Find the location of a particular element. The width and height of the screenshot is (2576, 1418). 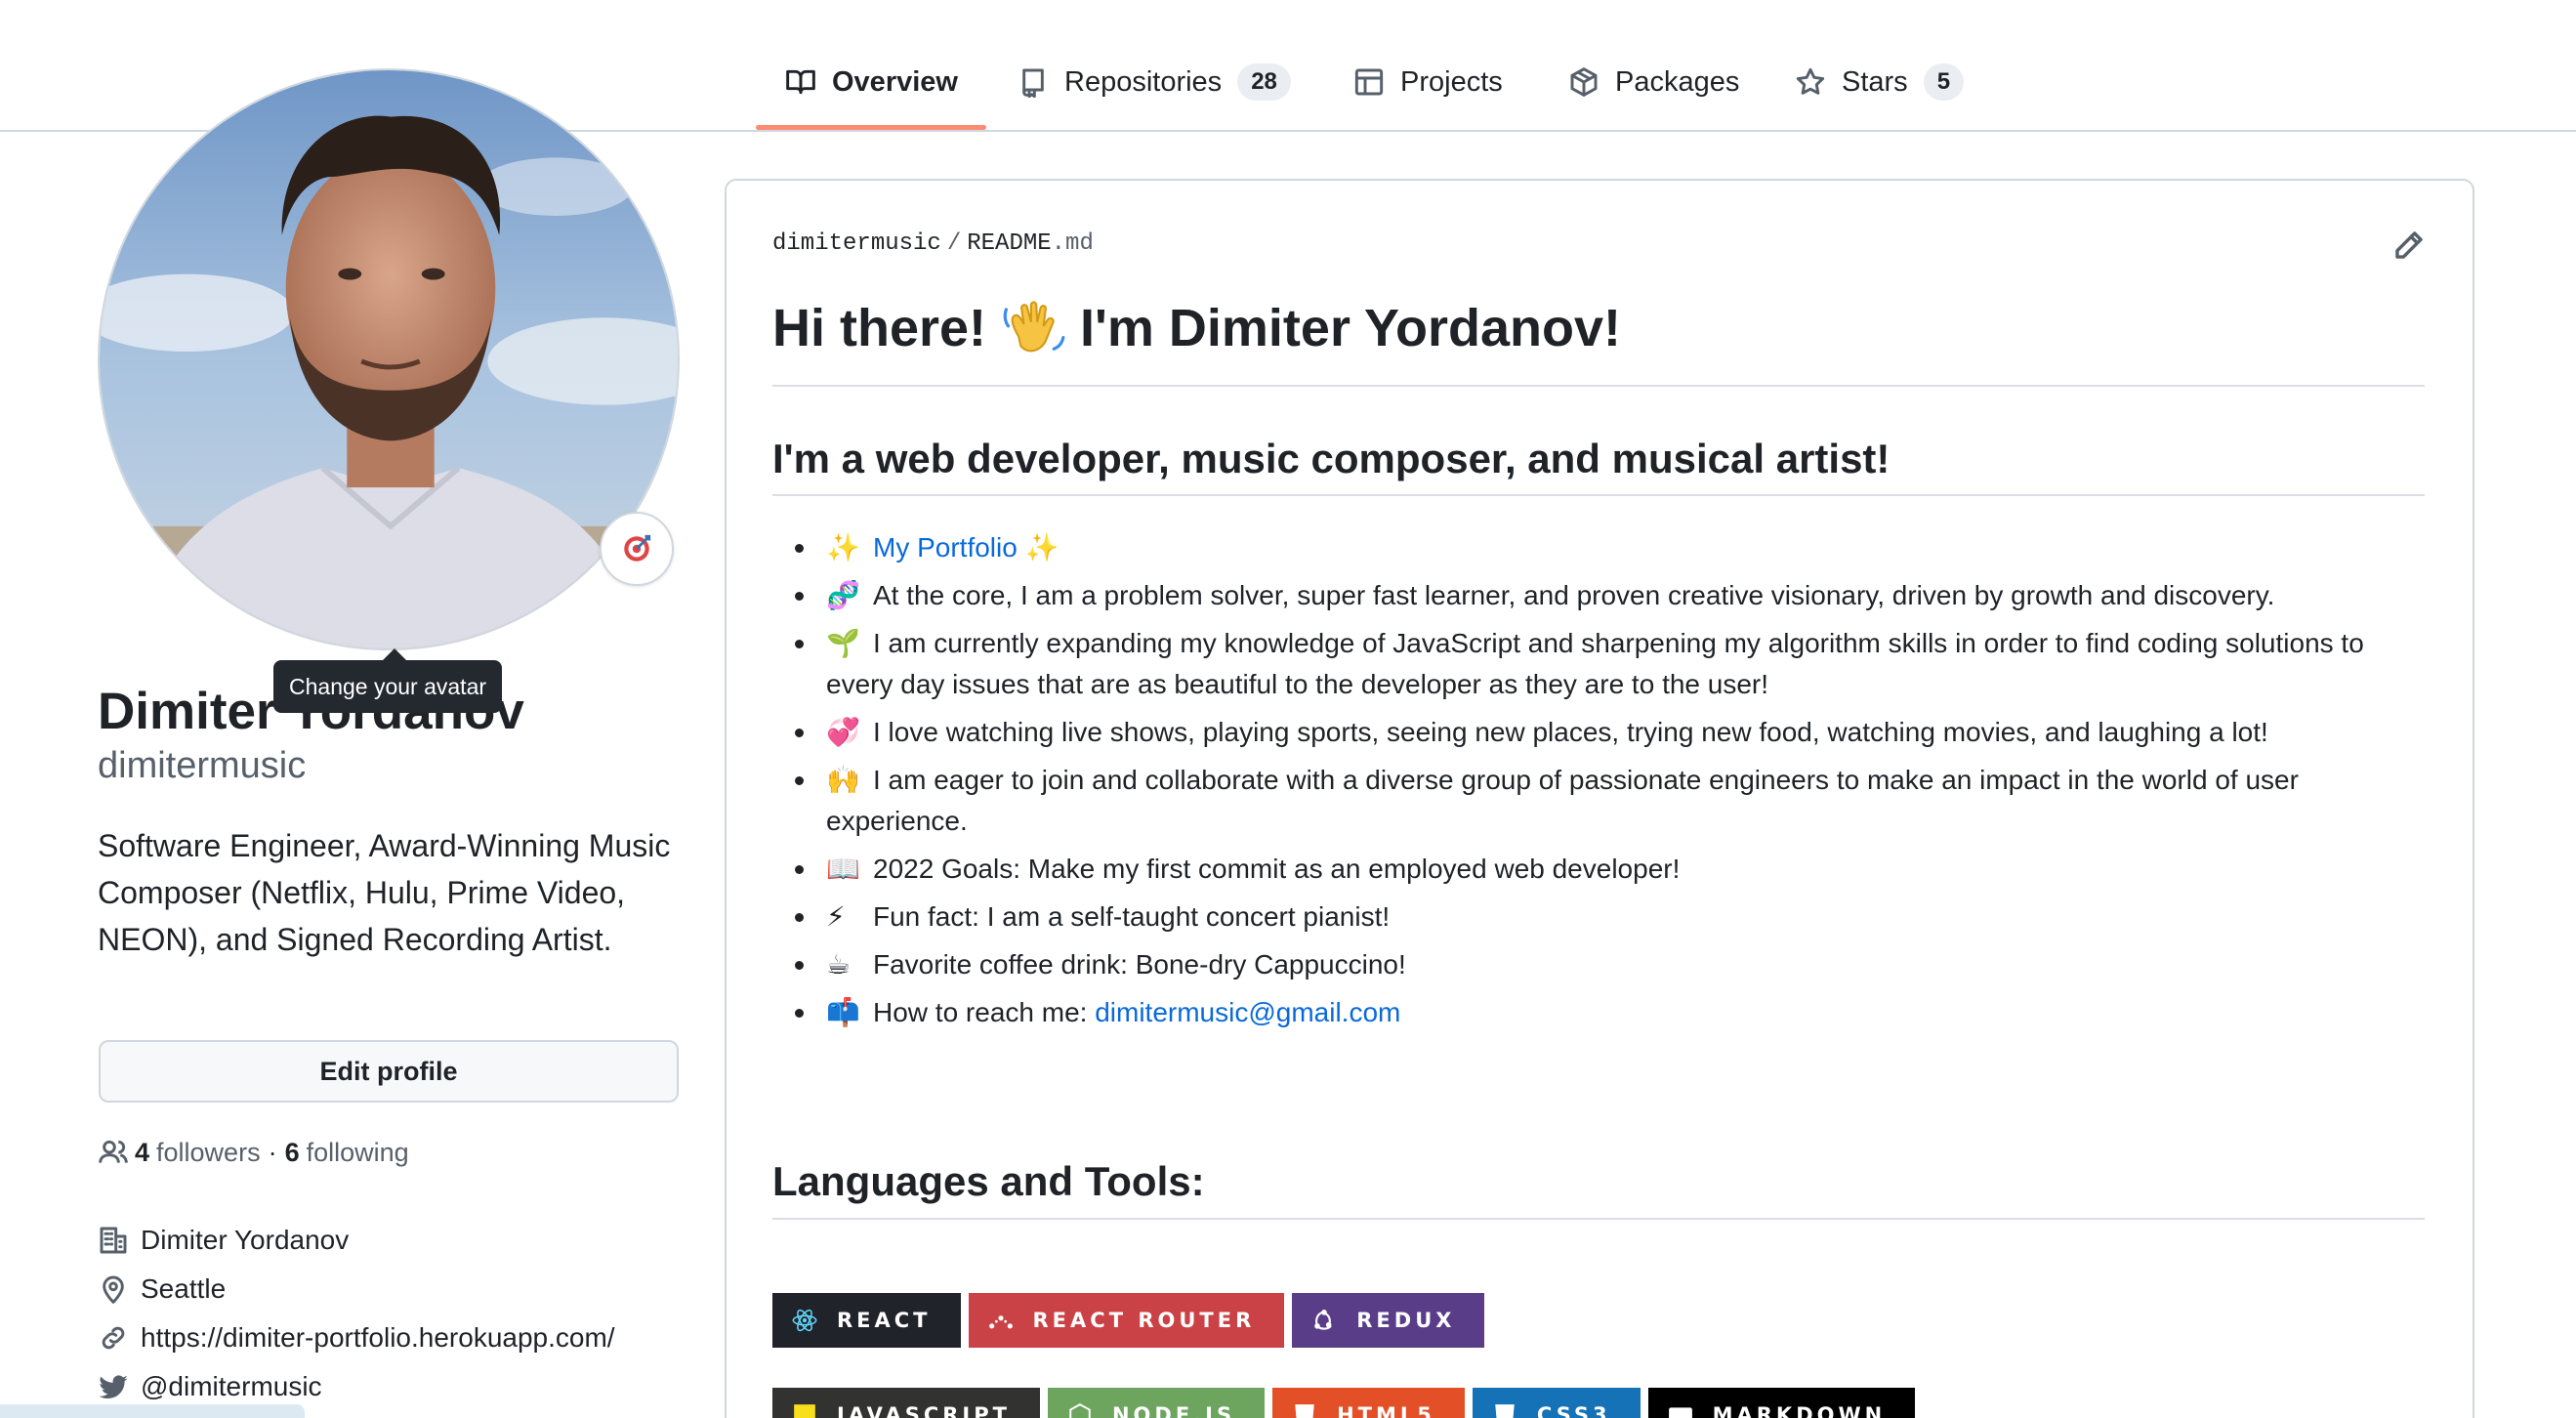

list-item-suffix: ✨ is located at coordinates (1038, 547).